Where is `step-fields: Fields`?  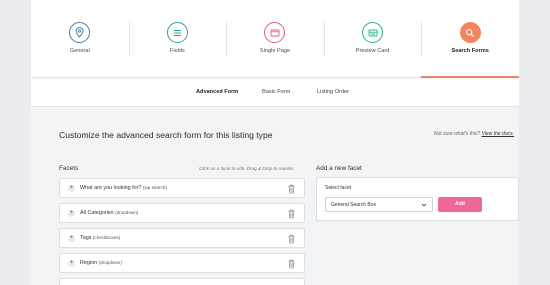 step-fields: Fields is located at coordinates (178, 39).